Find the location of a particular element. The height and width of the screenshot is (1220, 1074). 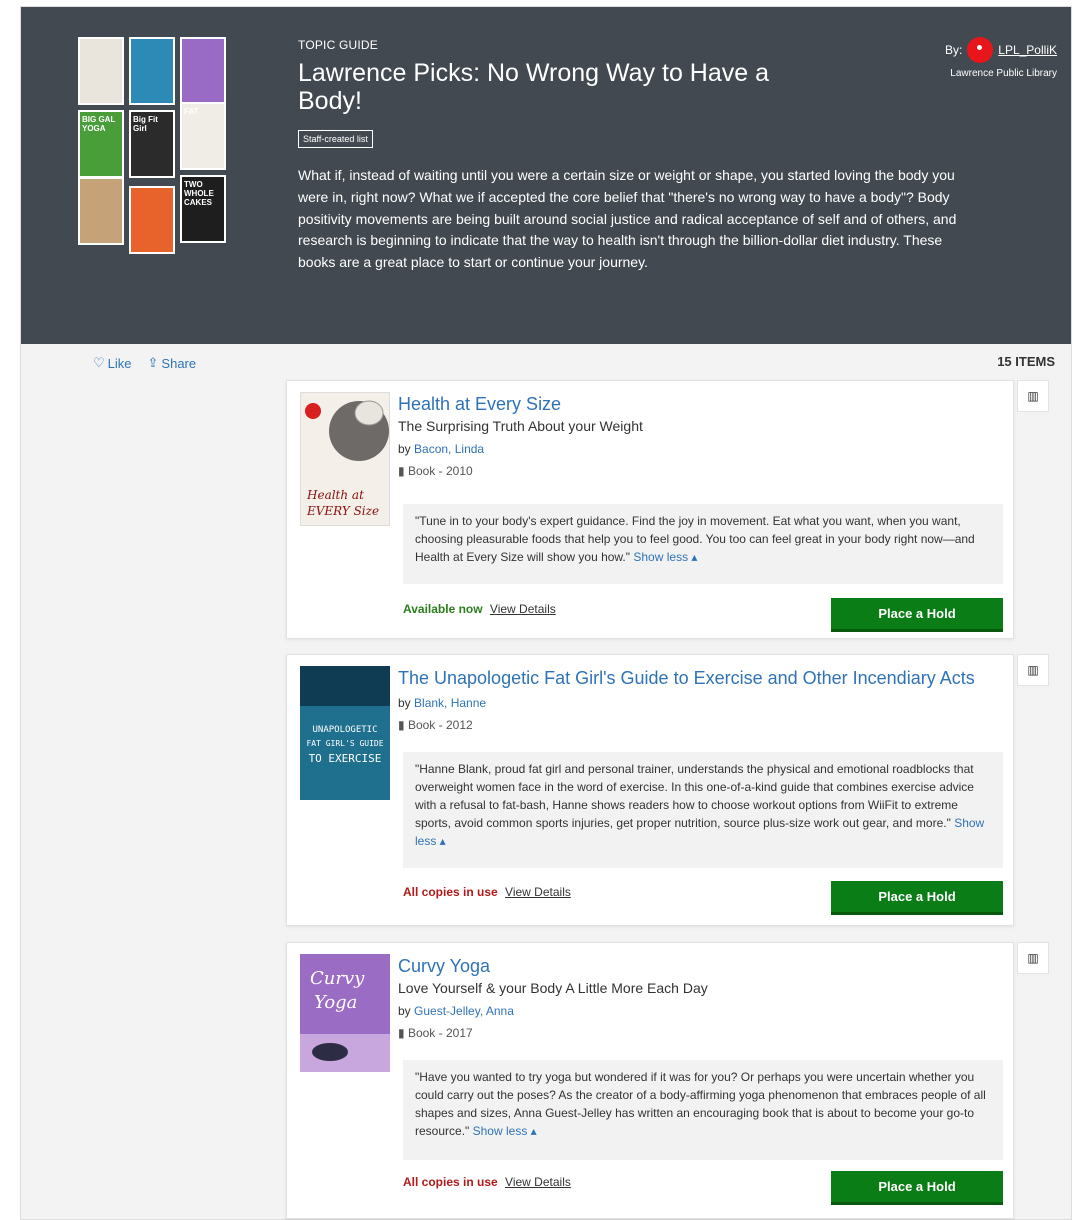

book-cover: Health at EVERY Size is located at coordinates (345, 459).